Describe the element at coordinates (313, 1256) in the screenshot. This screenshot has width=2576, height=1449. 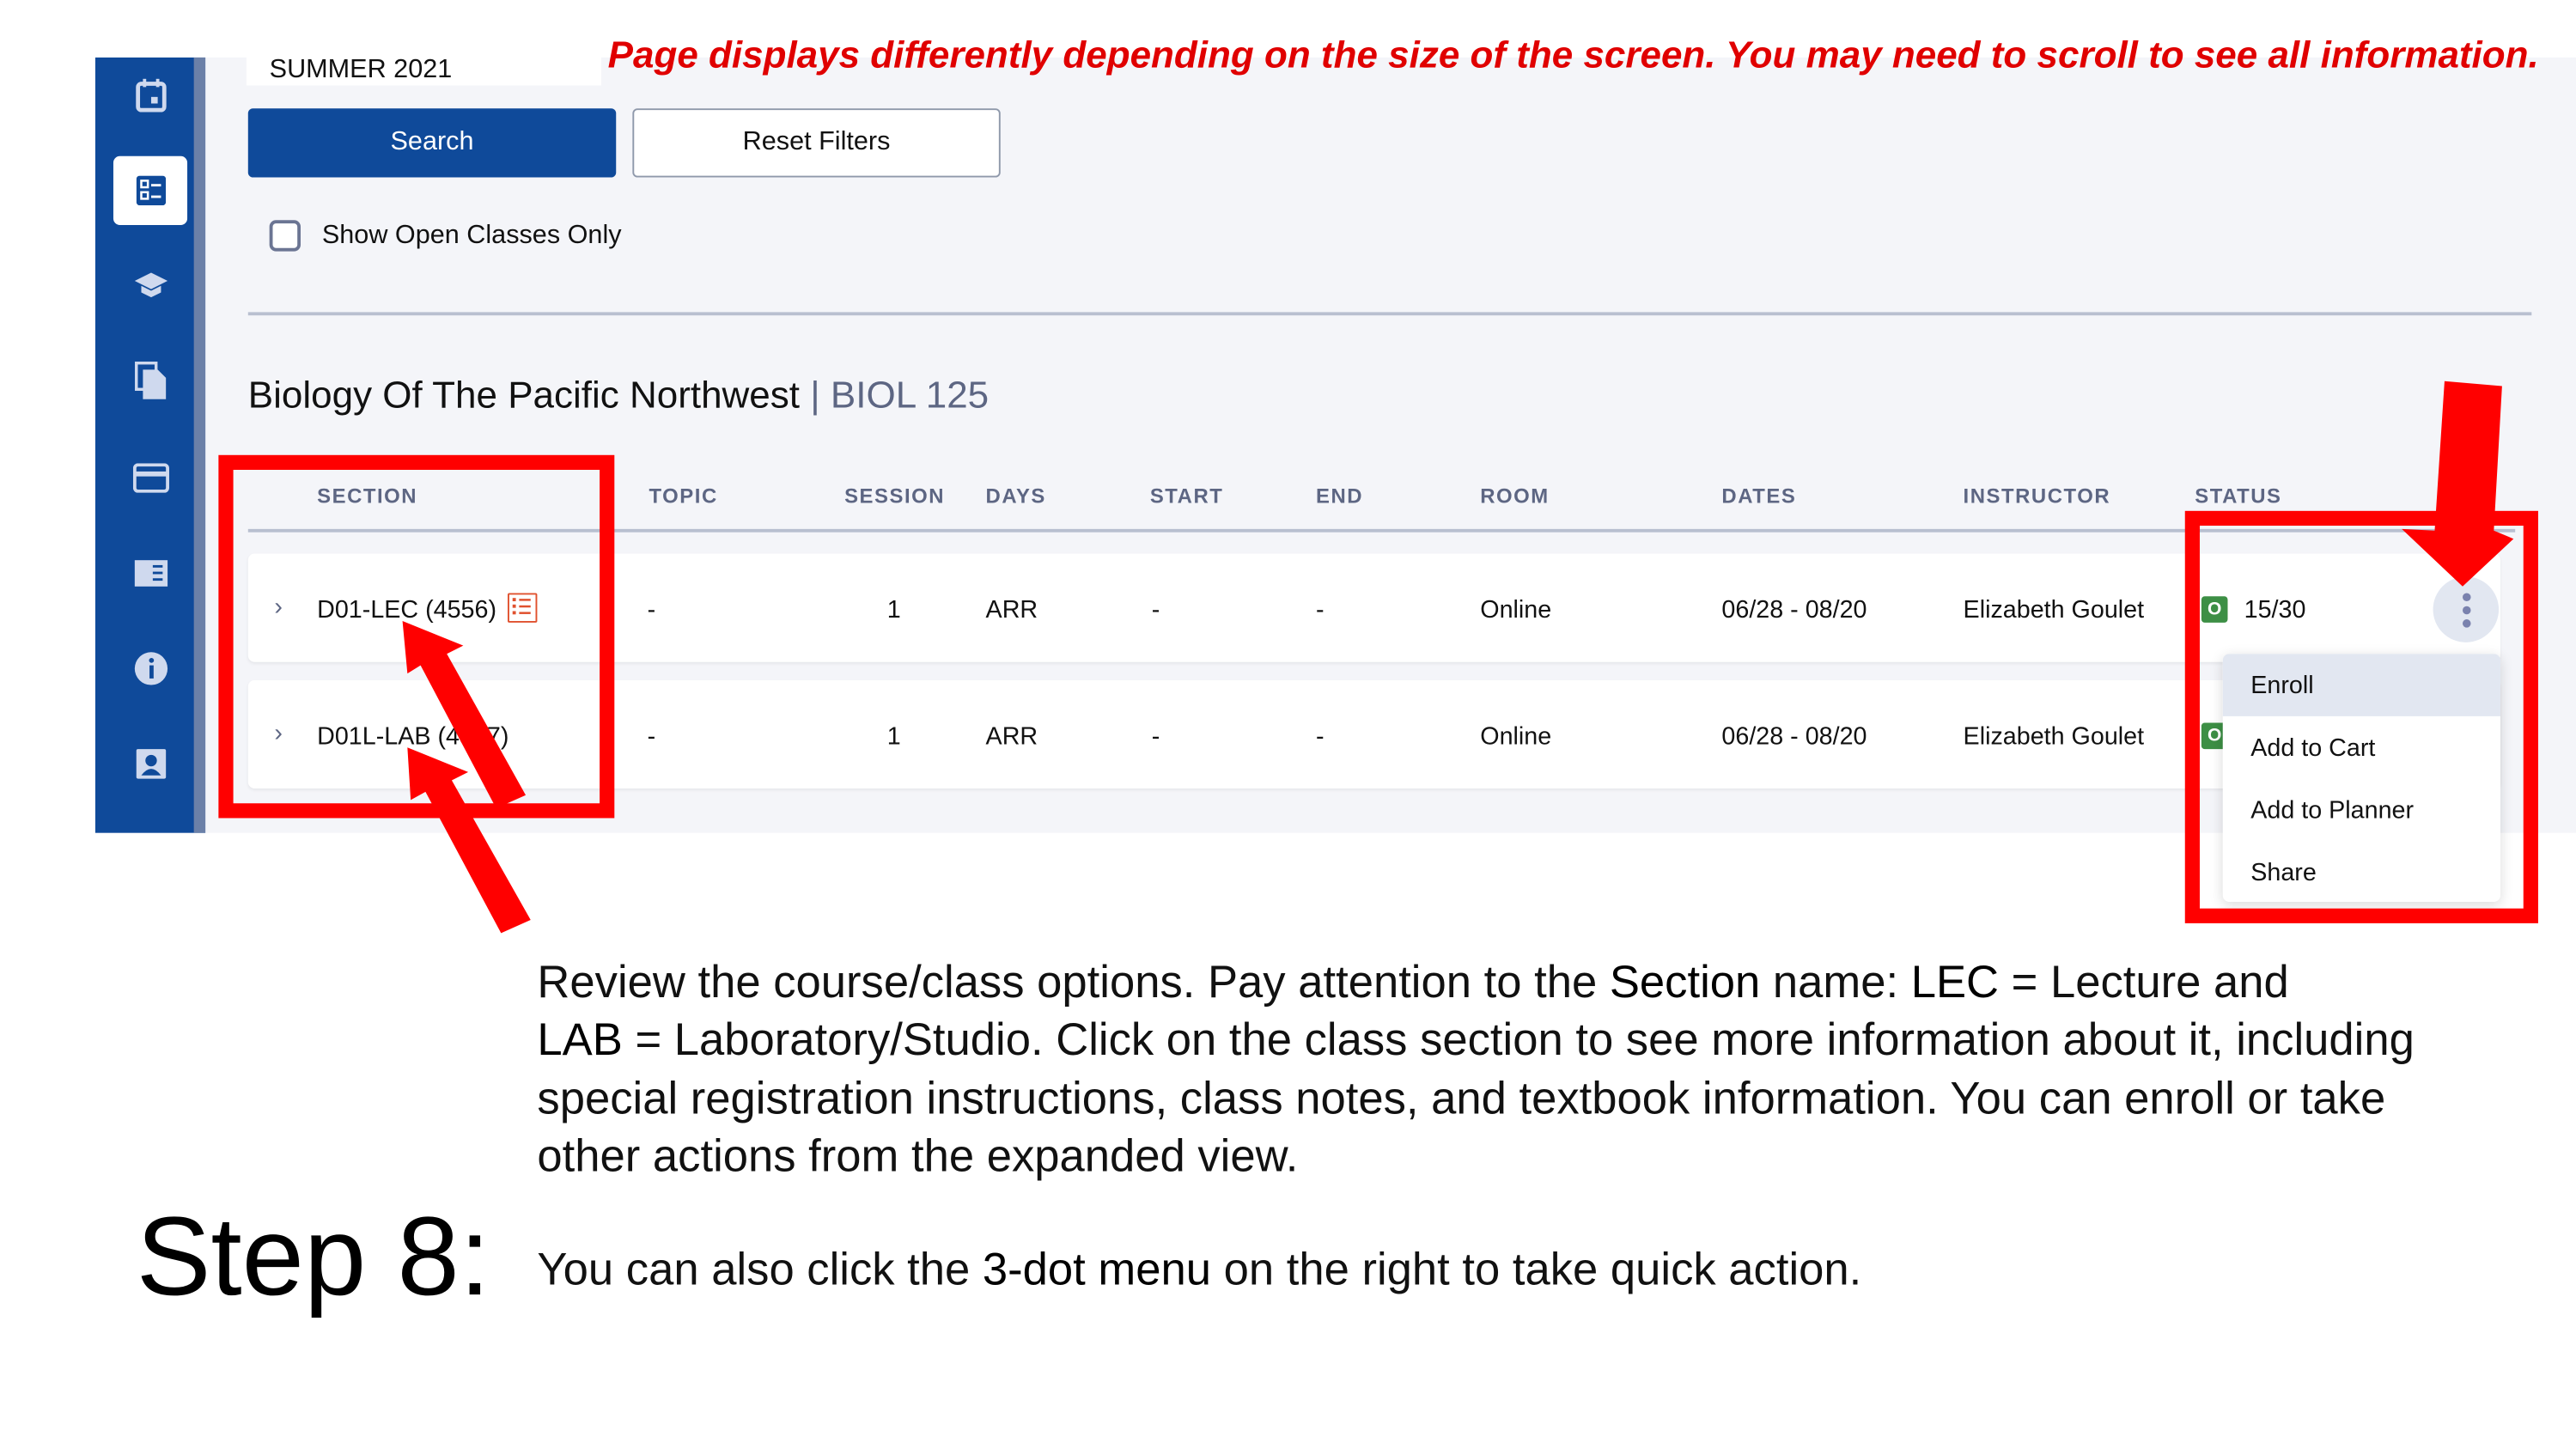
I see `step-label: Step 8:` at that location.